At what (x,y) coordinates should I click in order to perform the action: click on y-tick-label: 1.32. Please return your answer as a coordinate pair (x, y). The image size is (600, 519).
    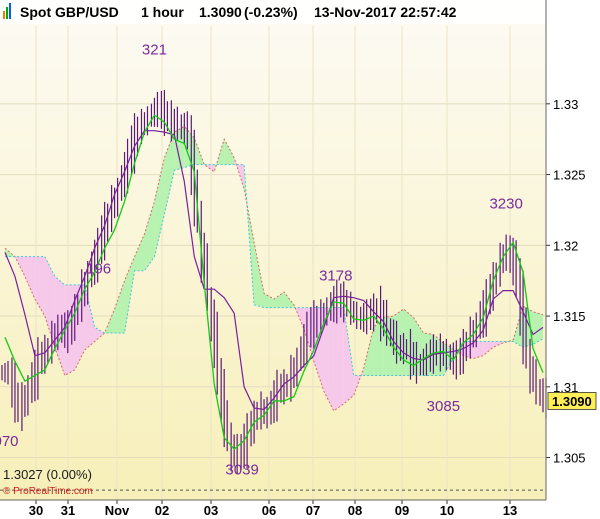
    Looking at the image, I should click on (565, 245).